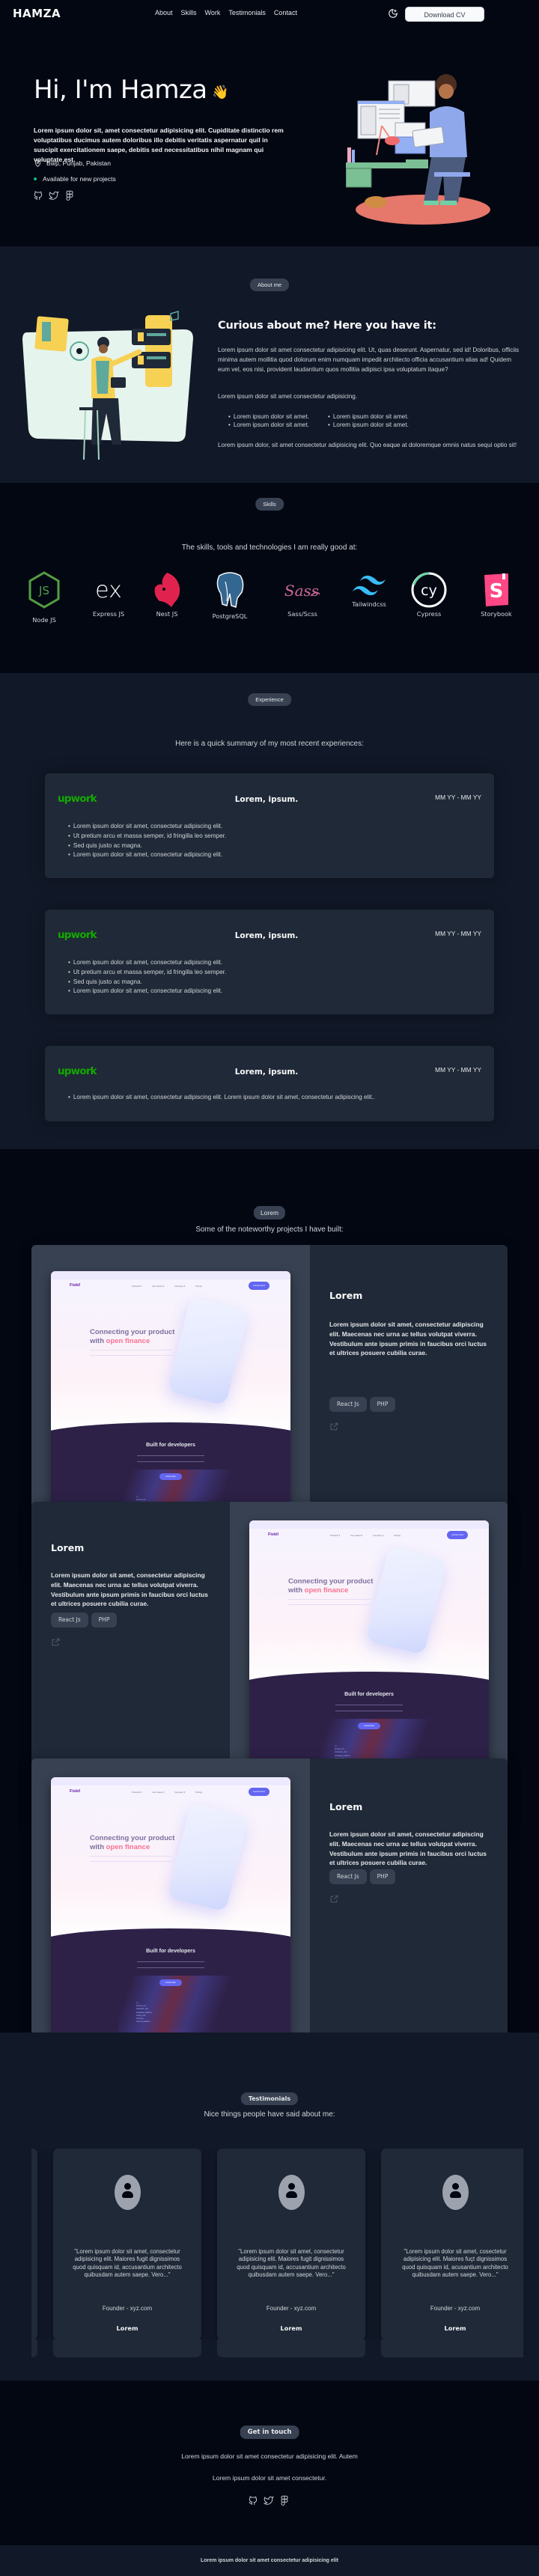  I want to click on skill-item-storybook: S Storybook, so click(496, 593).